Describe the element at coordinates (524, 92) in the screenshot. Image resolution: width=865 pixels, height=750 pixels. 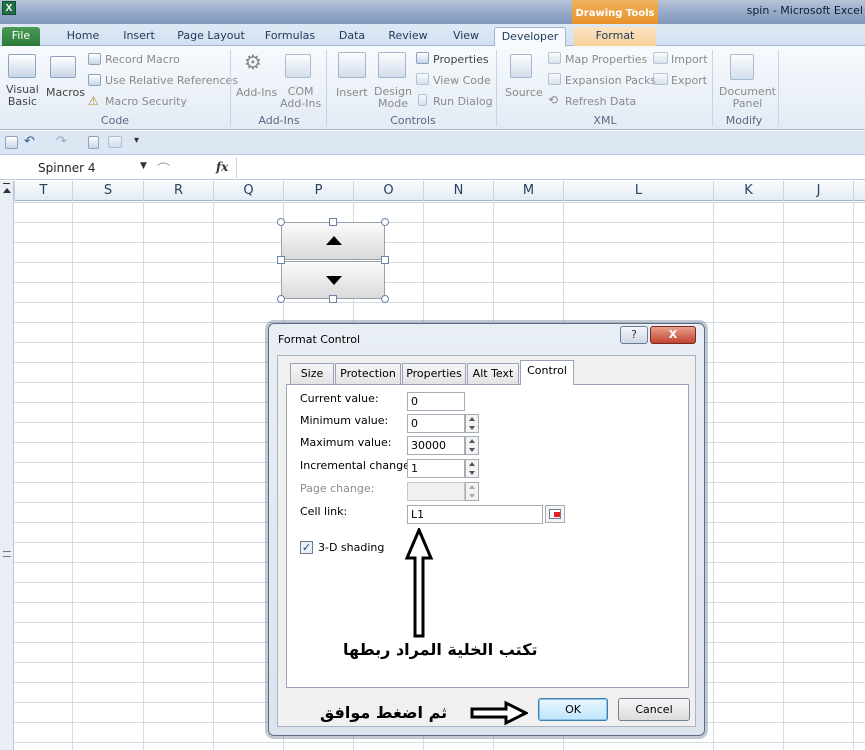
I see `source-button: Source` at that location.